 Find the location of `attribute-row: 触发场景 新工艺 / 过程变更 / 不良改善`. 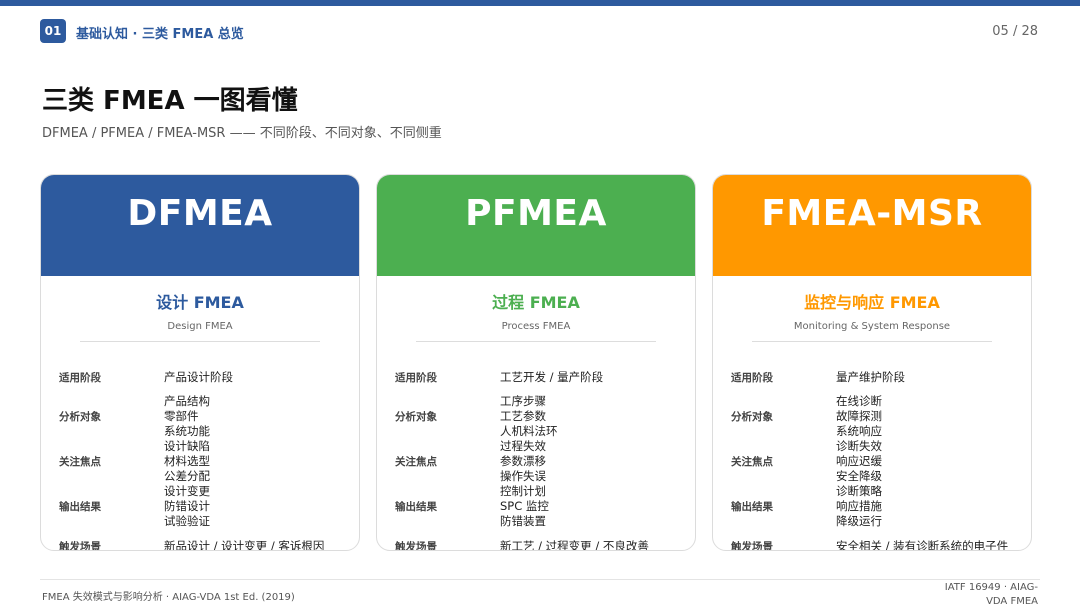

attribute-row: 触发场景 新工艺 / 过程变更 / 不良改善 is located at coordinates (540, 540).